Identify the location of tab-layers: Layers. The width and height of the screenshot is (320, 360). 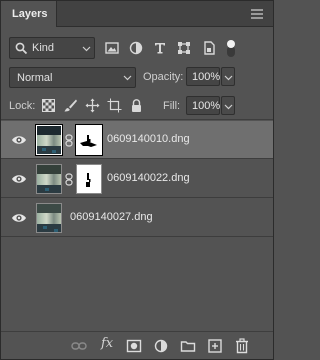
(29, 14).